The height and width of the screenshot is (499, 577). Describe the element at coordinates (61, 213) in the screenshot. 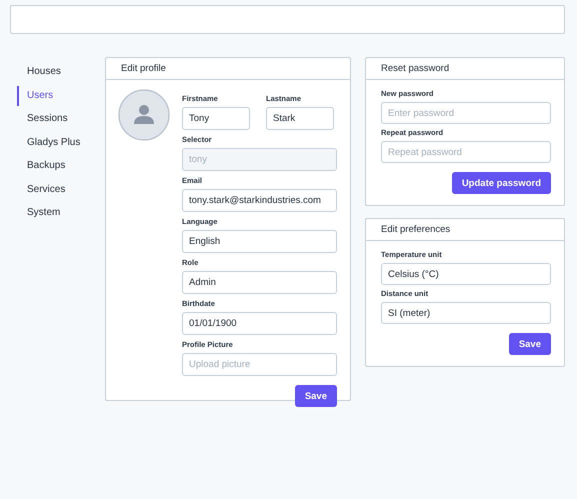

I see `sidebar-item: System` at that location.